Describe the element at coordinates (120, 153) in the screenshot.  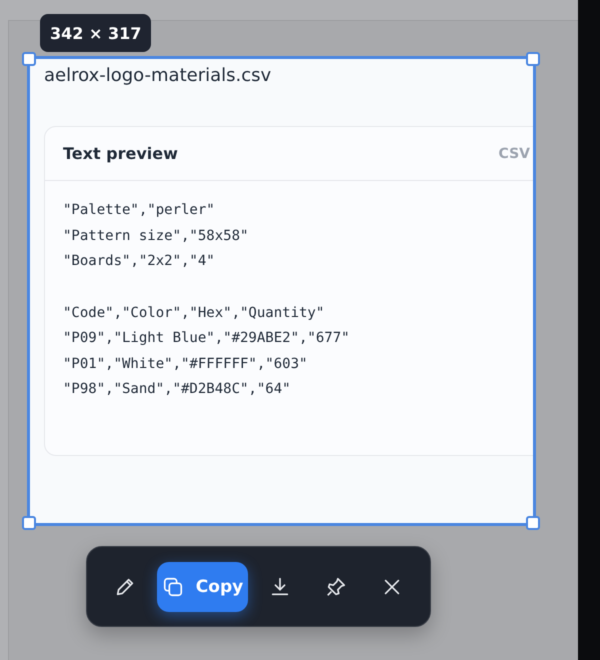
I see `preview-title: Text preview` at that location.